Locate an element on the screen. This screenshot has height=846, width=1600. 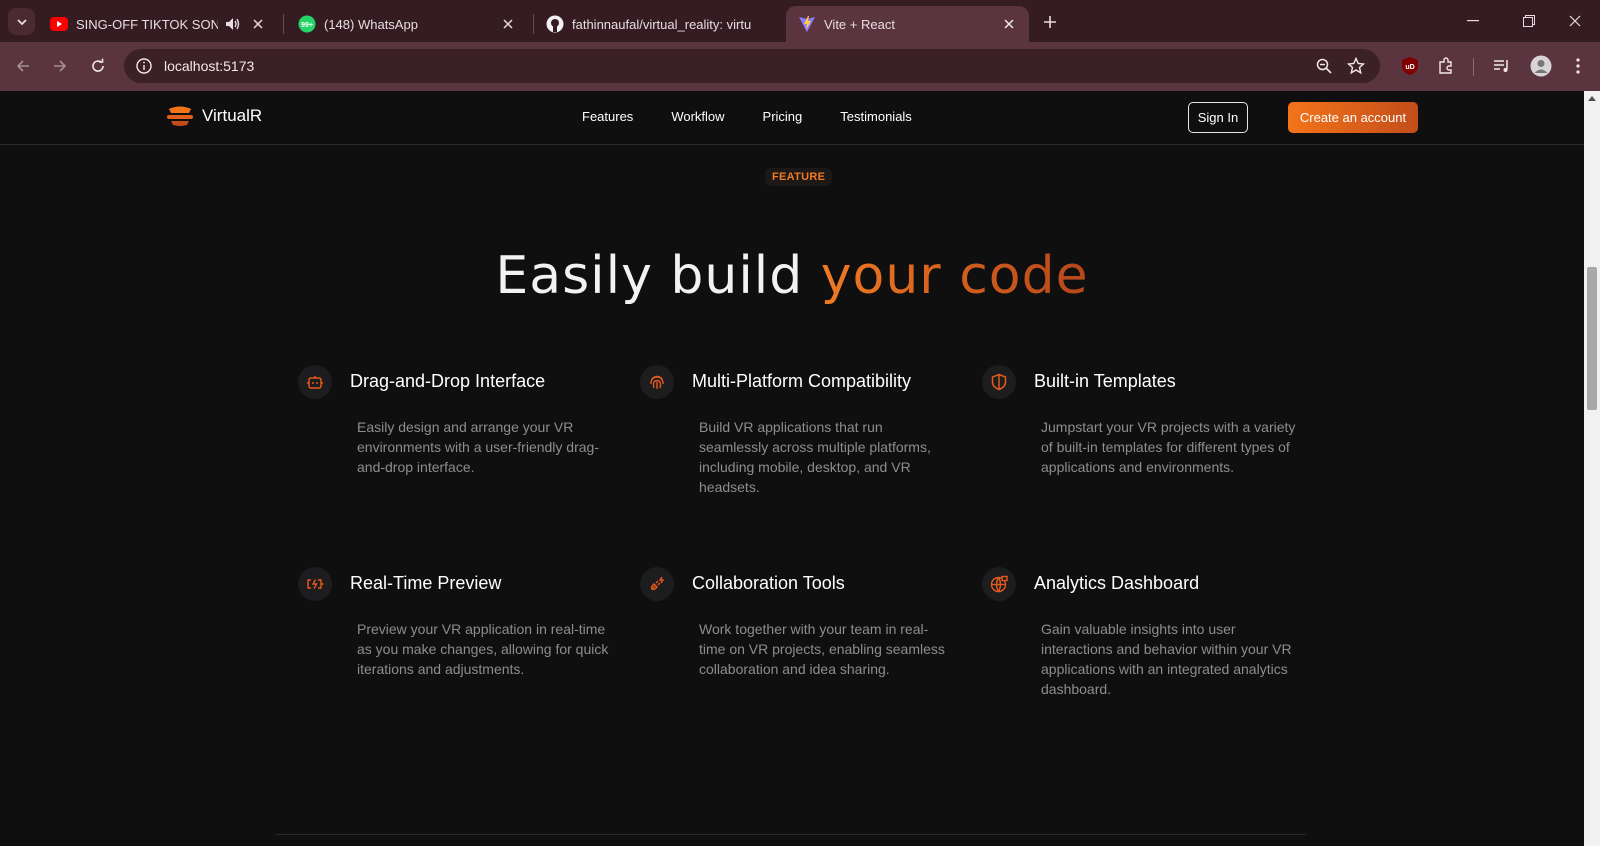
nav-link-testimonials: Testimonials is located at coordinates (876, 116).